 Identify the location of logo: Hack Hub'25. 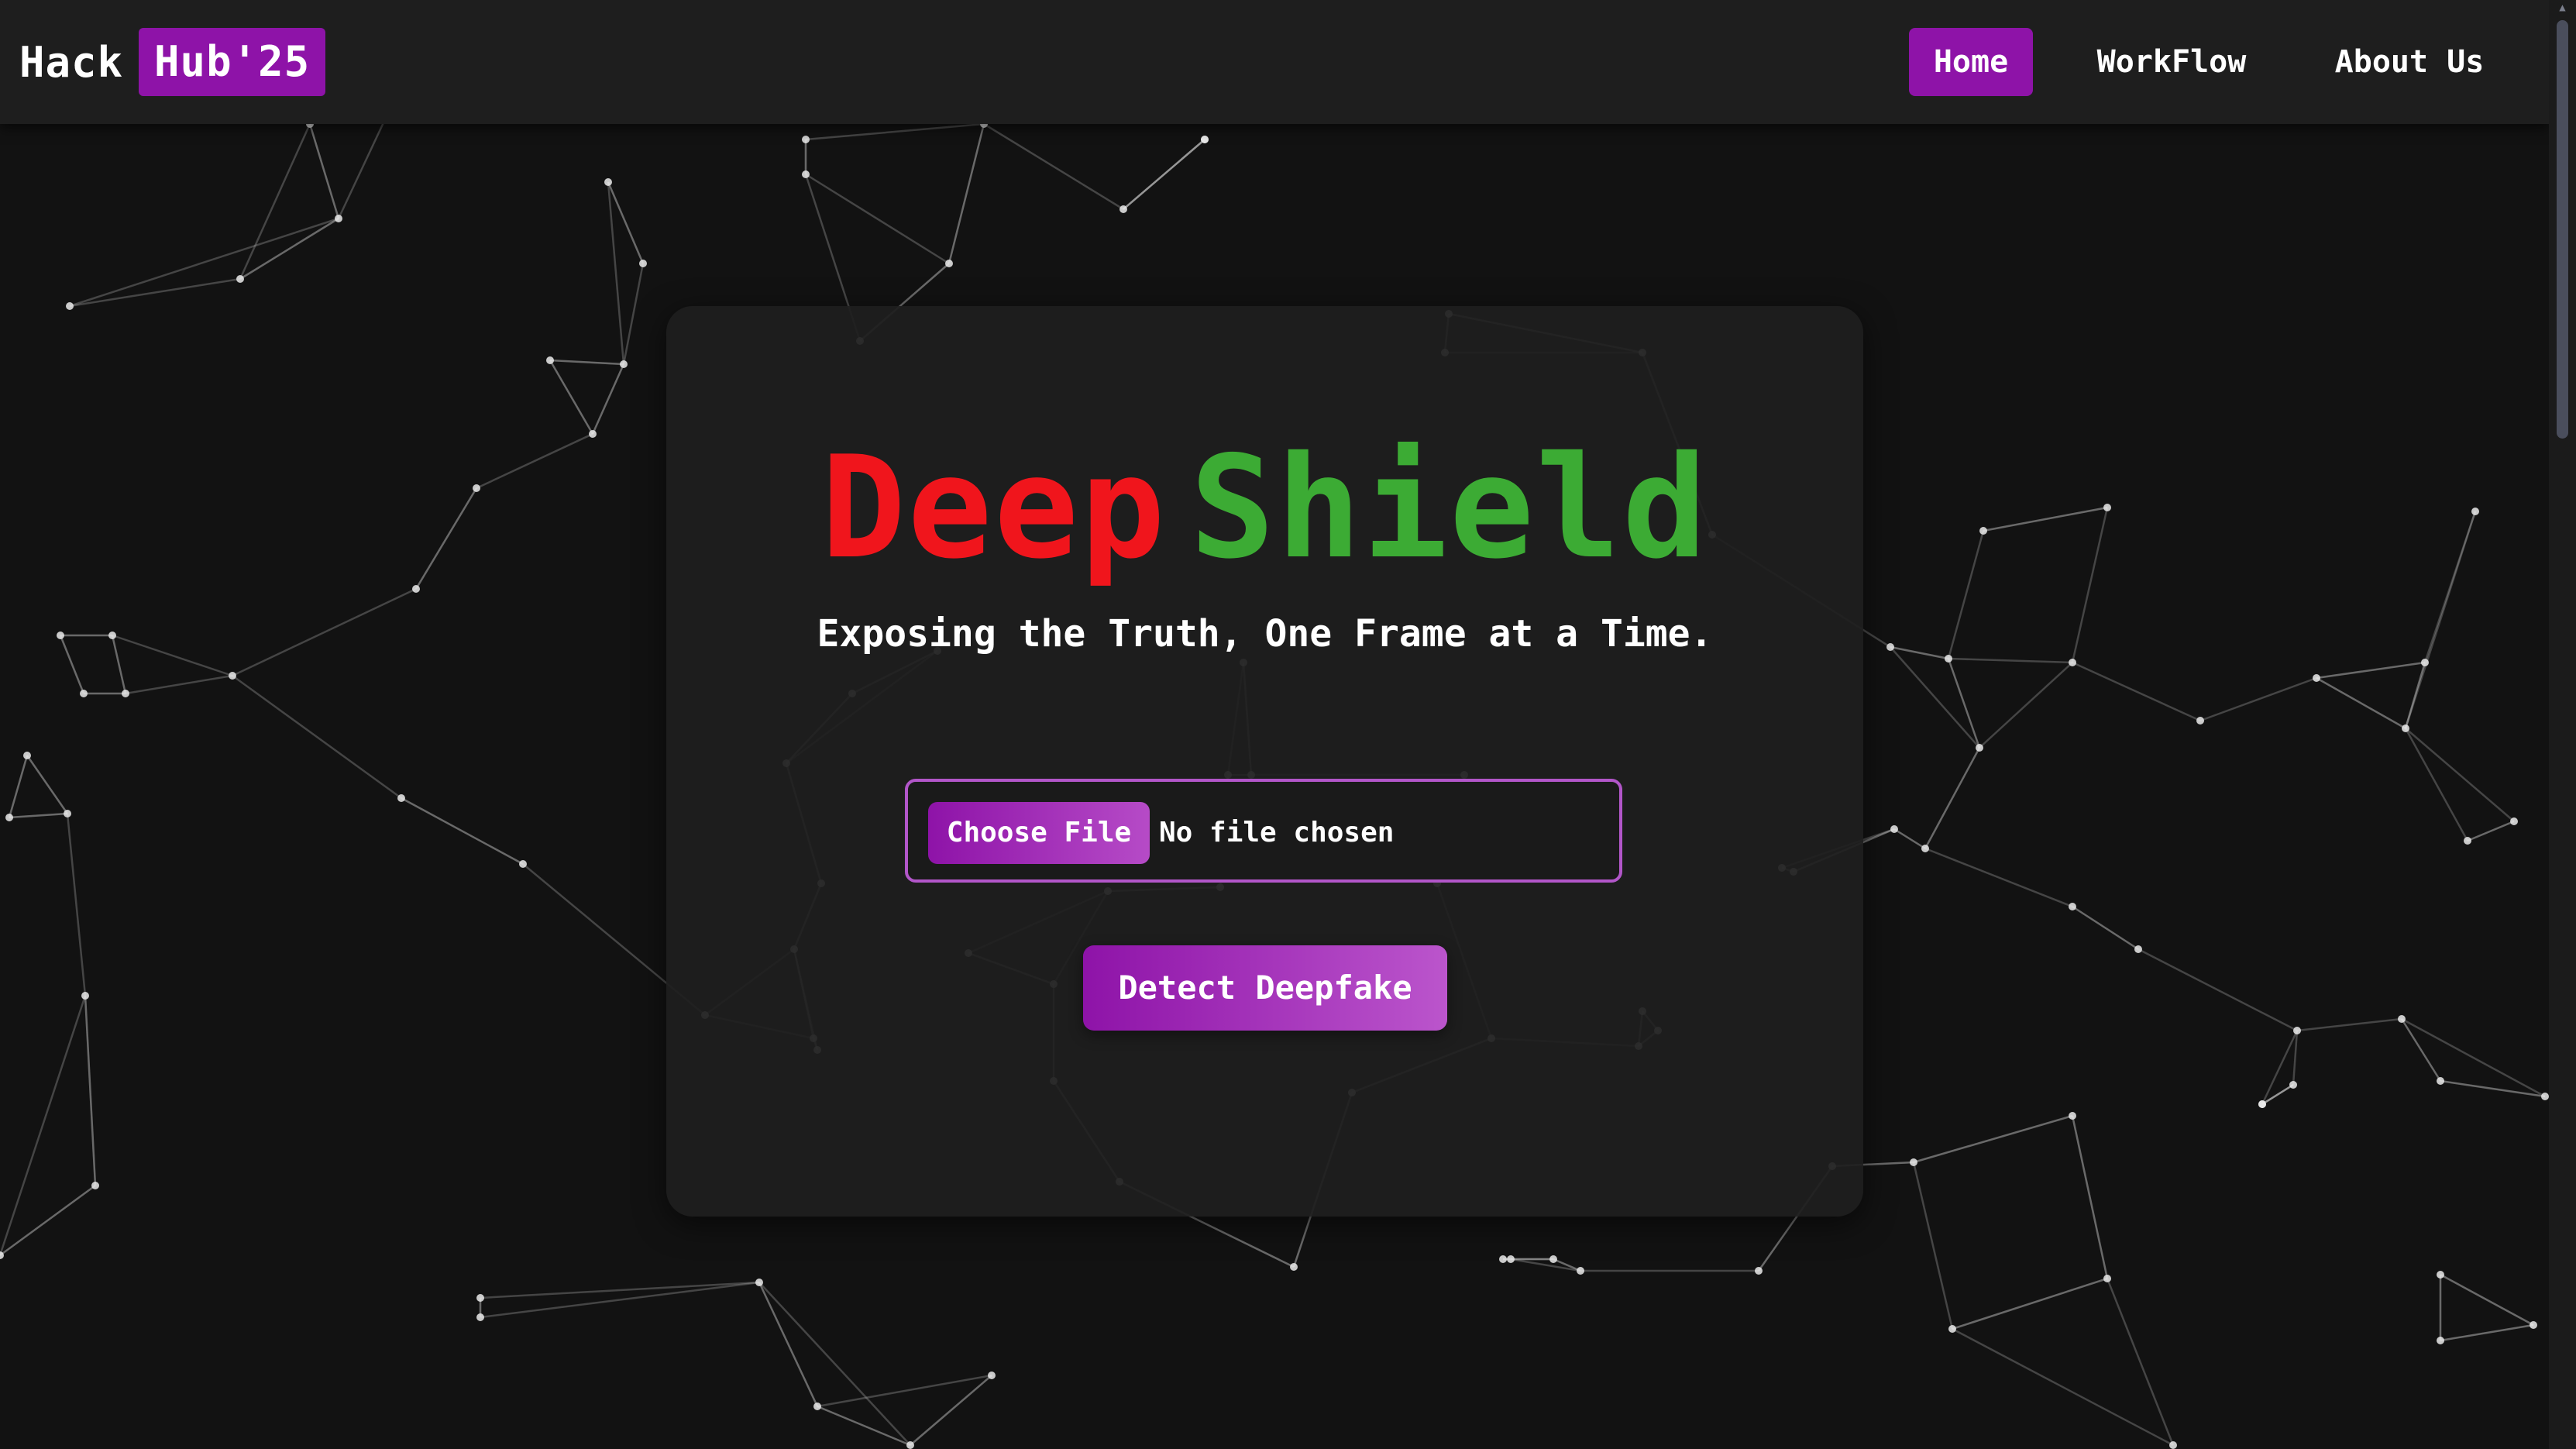
(172, 62).